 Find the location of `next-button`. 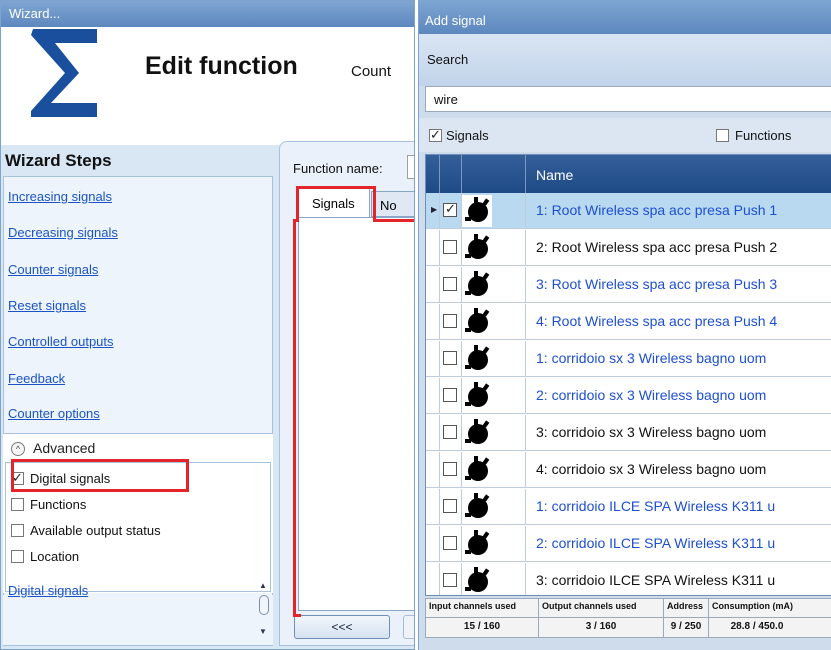

next-button is located at coordinates (408, 627).